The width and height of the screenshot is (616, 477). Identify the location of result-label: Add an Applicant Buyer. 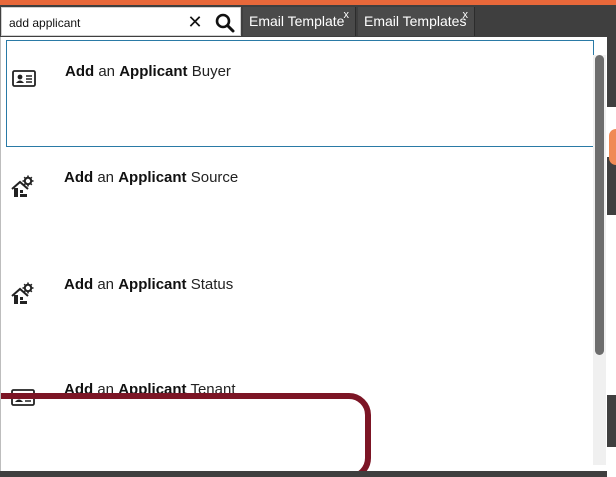
(148, 71).